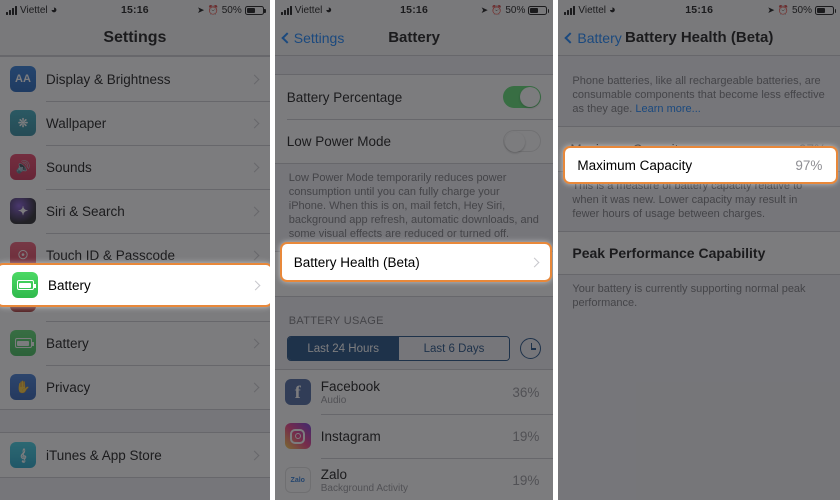 The height and width of the screenshot is (500, 840). Describe the element at coordinates (135, 387) in the screenshot. I see `sidebar-item-privacy: ✋ Privacy` at that location.